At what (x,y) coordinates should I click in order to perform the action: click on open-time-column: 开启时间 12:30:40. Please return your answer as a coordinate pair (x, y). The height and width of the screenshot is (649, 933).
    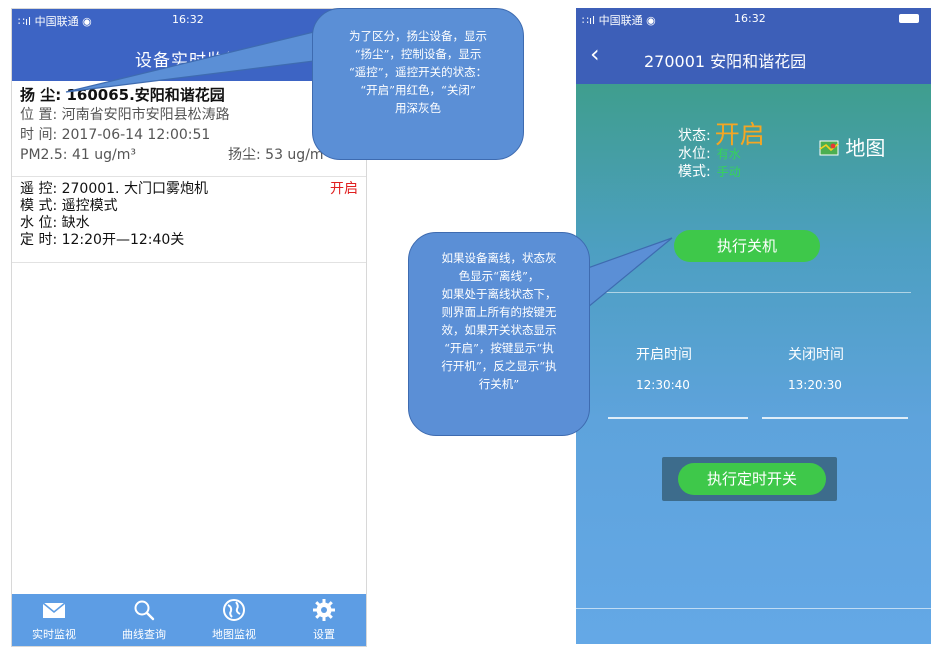
    Looking at the image, I should click on (664, 368).